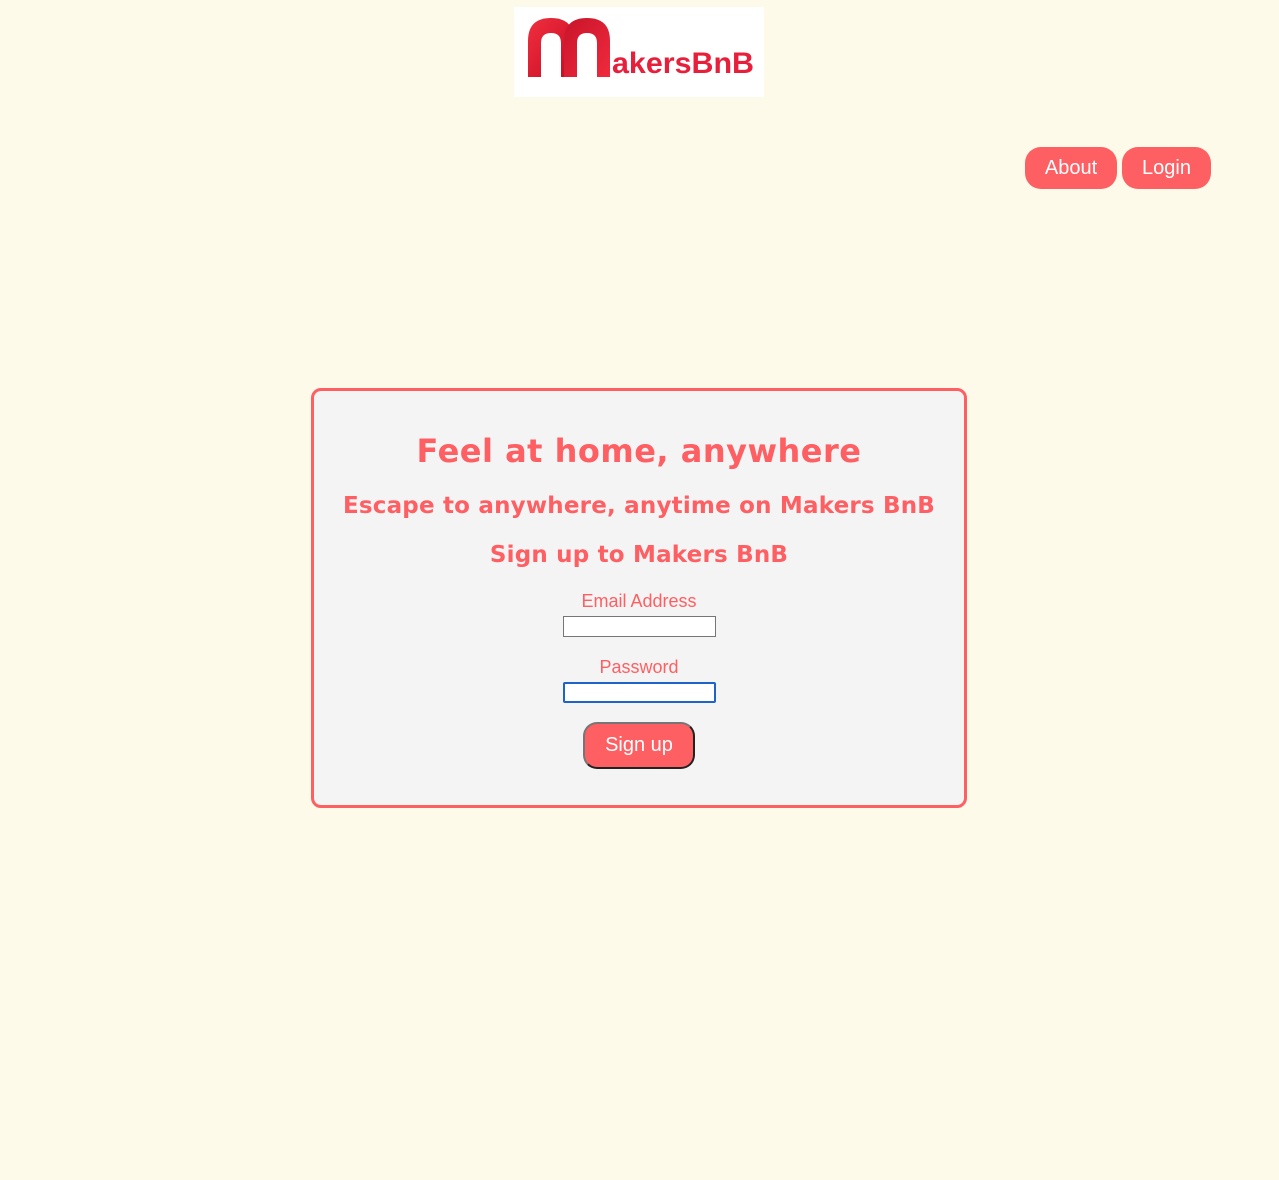 The image size is (1279, 1180). Describe the element at coordinates (587, 47) in the screenshot. I see `m-arch-right-shape` at that location.